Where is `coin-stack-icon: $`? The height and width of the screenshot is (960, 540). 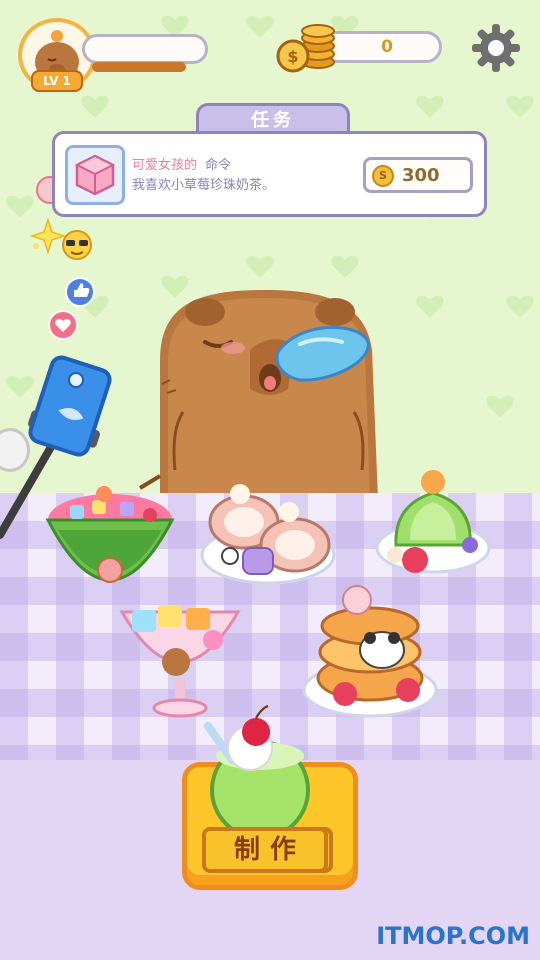
coin-stack-icon: $ is located at coordinates (305, 48).